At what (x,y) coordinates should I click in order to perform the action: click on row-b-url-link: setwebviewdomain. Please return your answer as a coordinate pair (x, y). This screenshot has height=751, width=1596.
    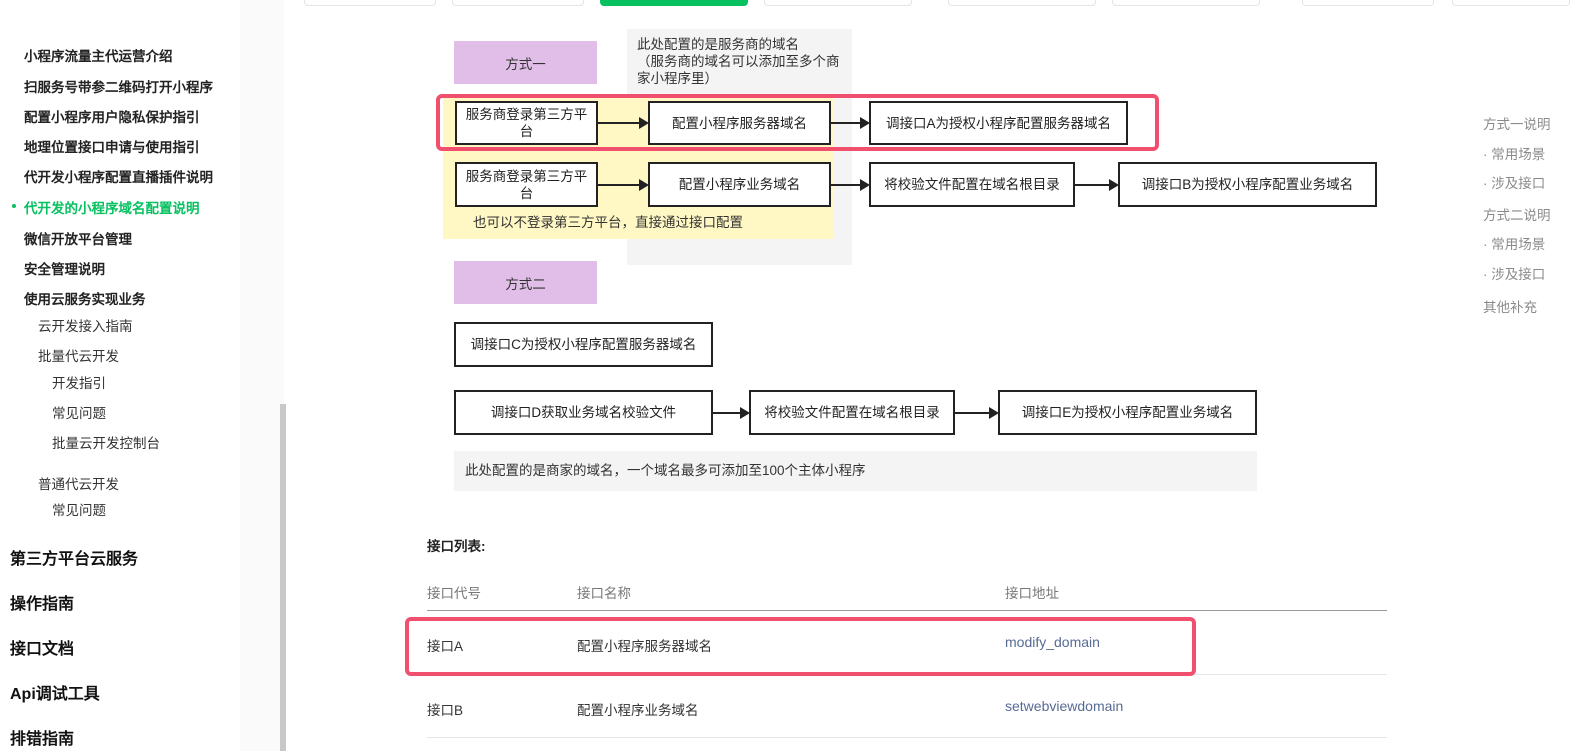
    Looking at the image, I should click on (1064, 706).